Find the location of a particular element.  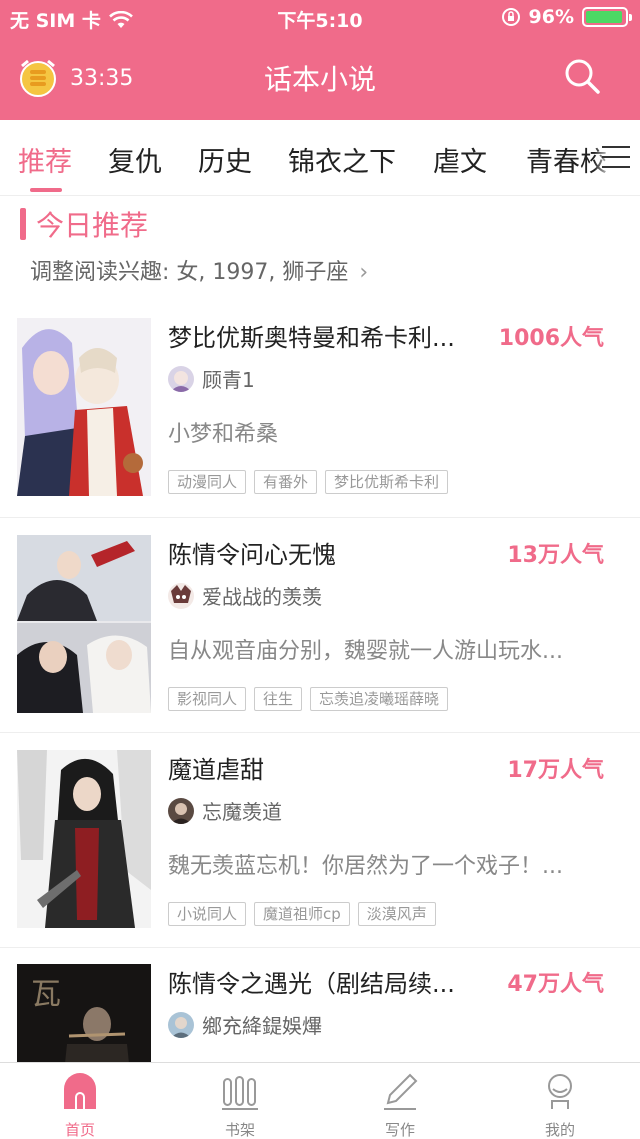

battery-percent: 96% is located at coordinates (551, 17).